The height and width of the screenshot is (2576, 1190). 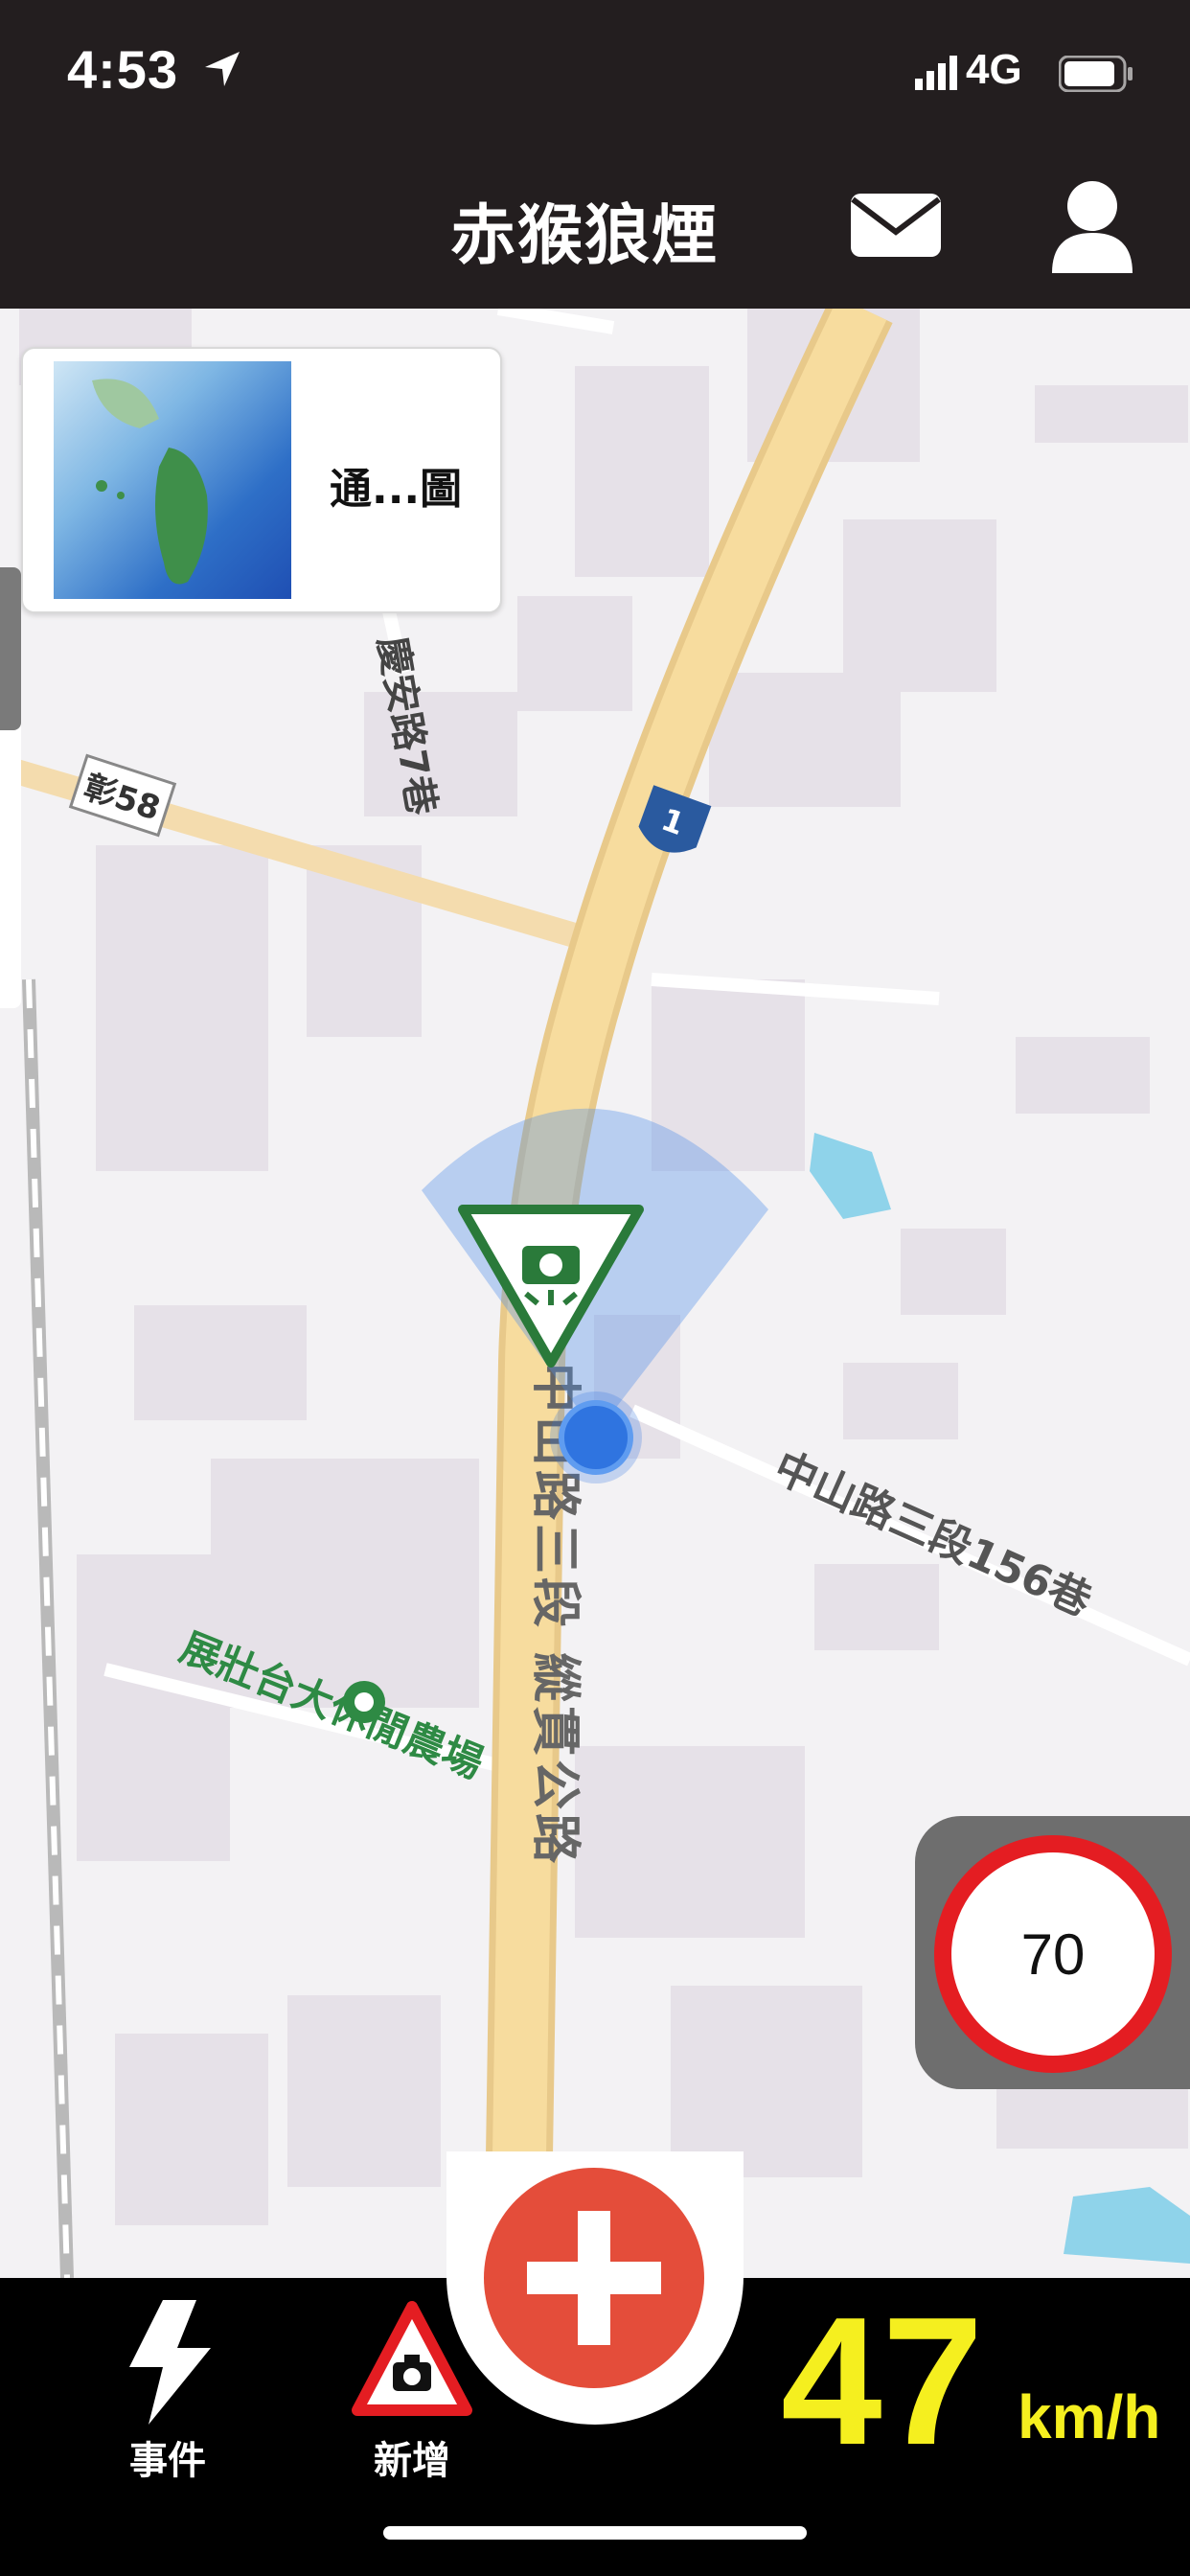 What do you see at coordinates (1096, 74) in the screenshot?
I see `battery-icon` at bounding box center [1096, 74].